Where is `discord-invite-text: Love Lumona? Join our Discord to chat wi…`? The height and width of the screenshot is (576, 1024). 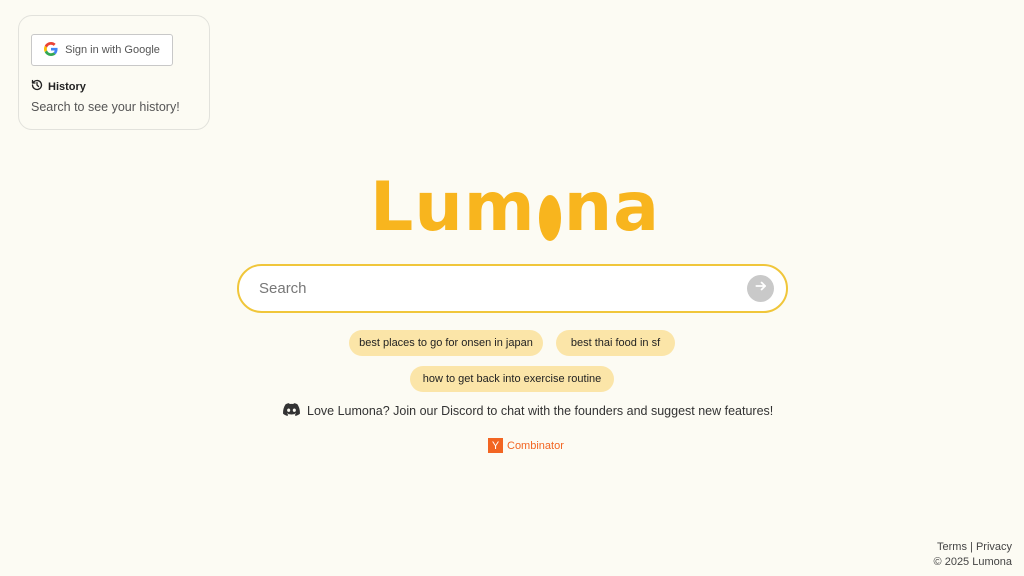 discord-invite-text: Love Lumona? Join our Discord to chat wi… is located at coordinates (540, 411).